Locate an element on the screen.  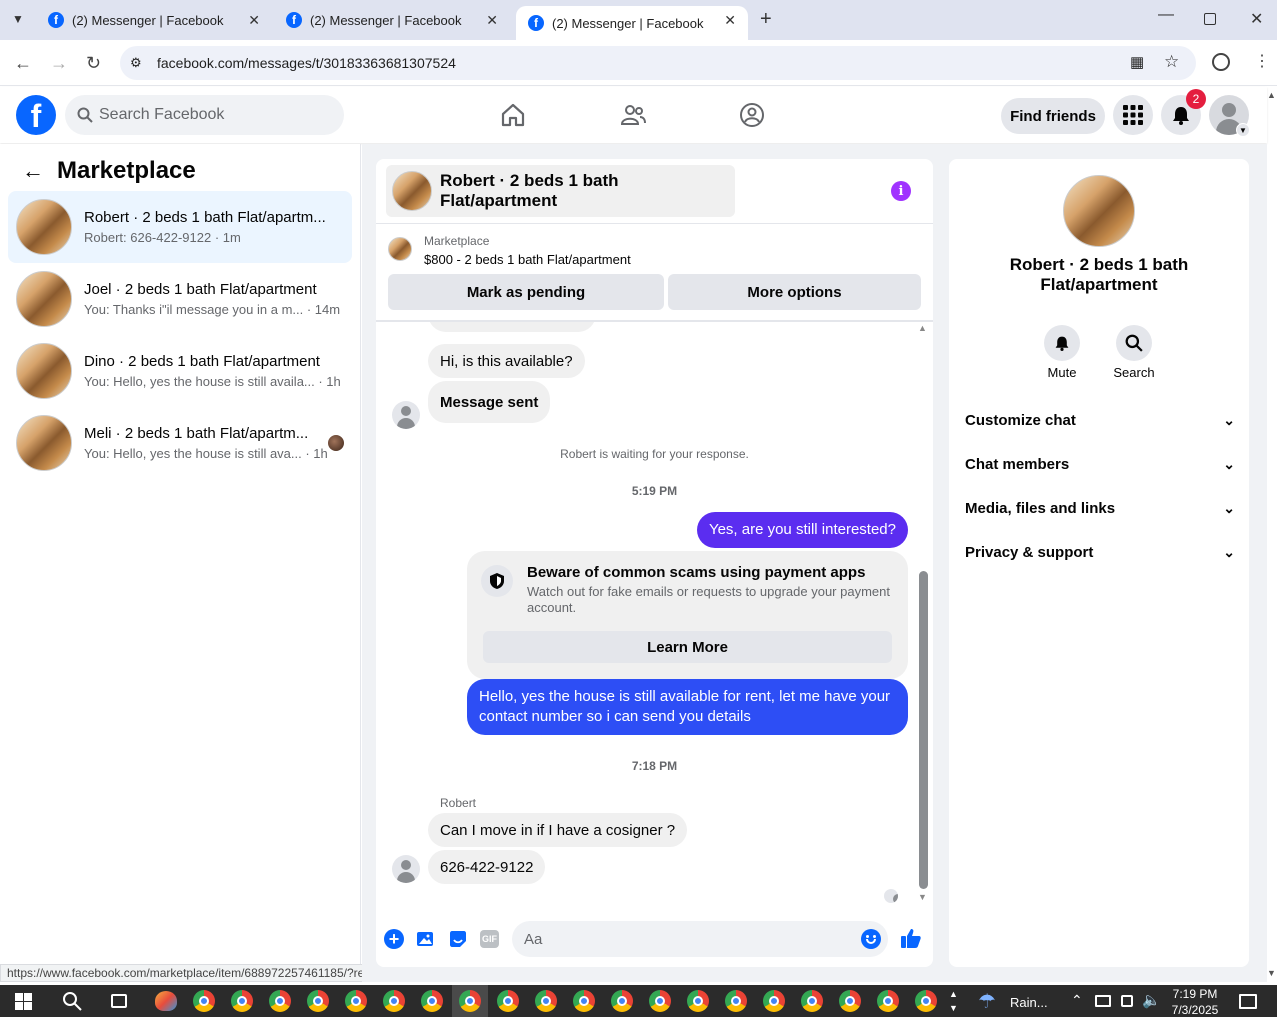
weather-icon: ☂ is located at coordinates (987, 1001).